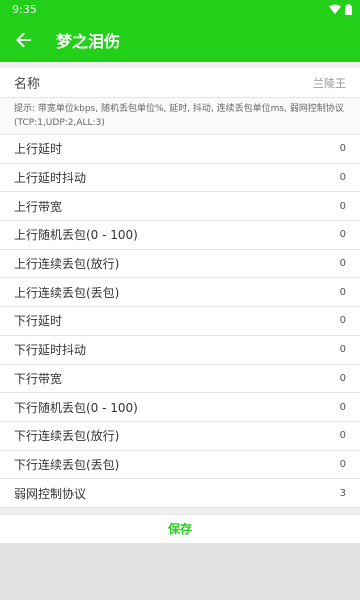  I want to click on setting-value-input: 3, so click(343, 493).